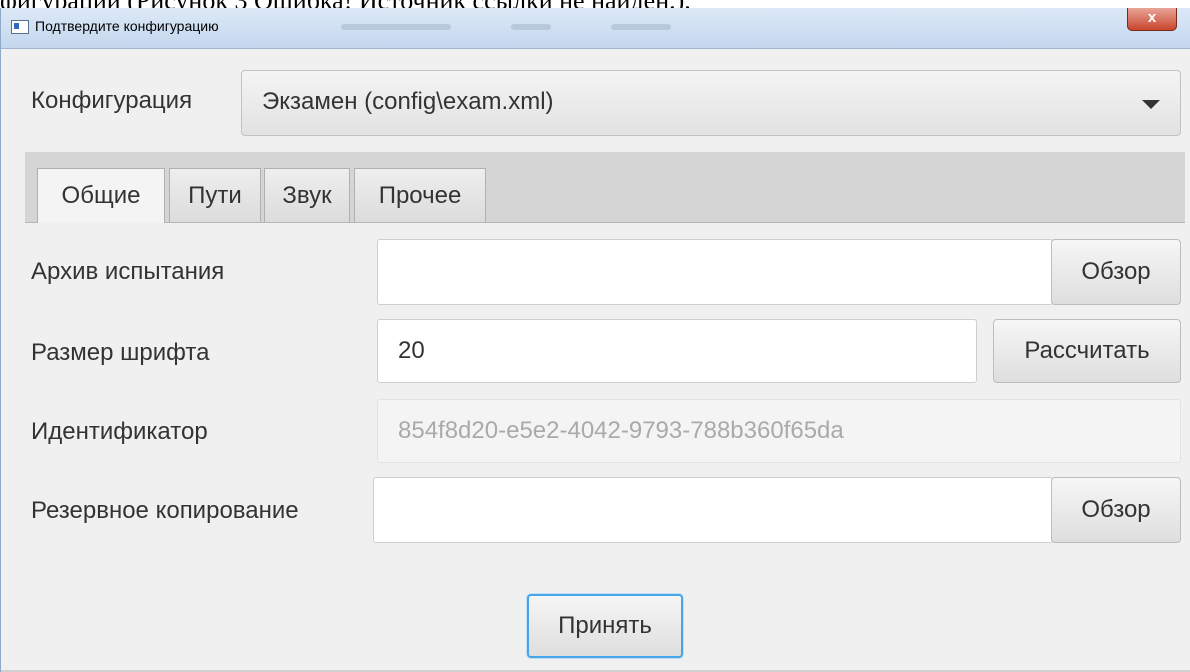 The image size is (1190, 672). Describe the element at coordinates (408, 101) in the screenshot. I see `config-selected-value: Экзамен (config\exam.xml)` at that location.